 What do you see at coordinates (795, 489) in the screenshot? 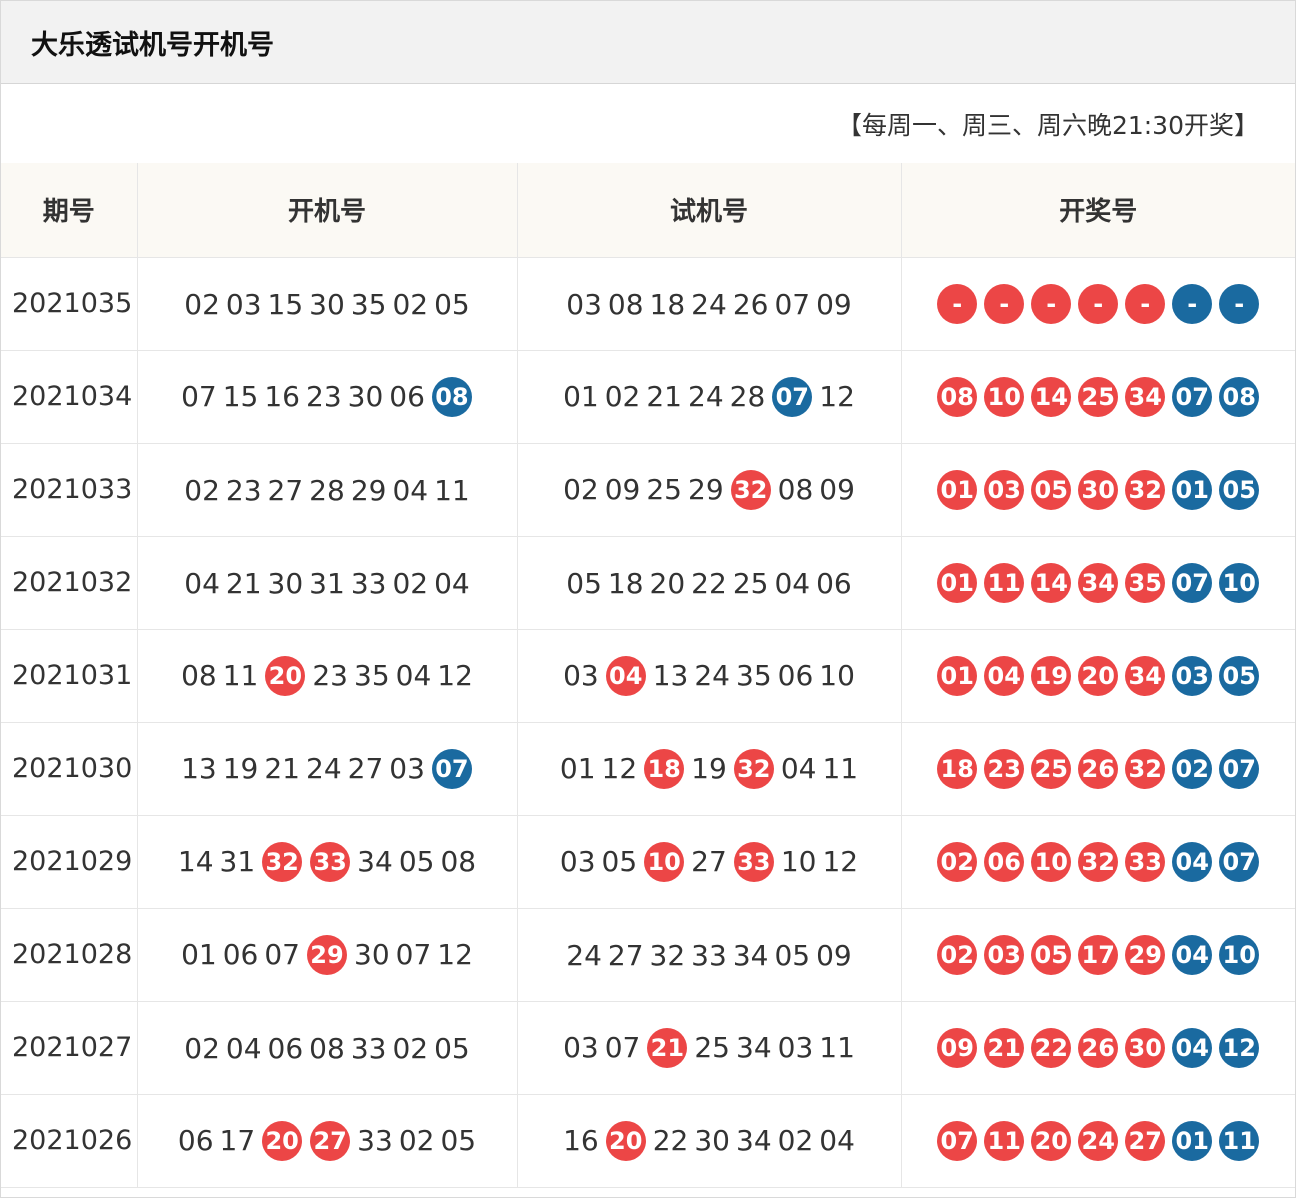
I see `number: 08` at bounding box center [795, 489].